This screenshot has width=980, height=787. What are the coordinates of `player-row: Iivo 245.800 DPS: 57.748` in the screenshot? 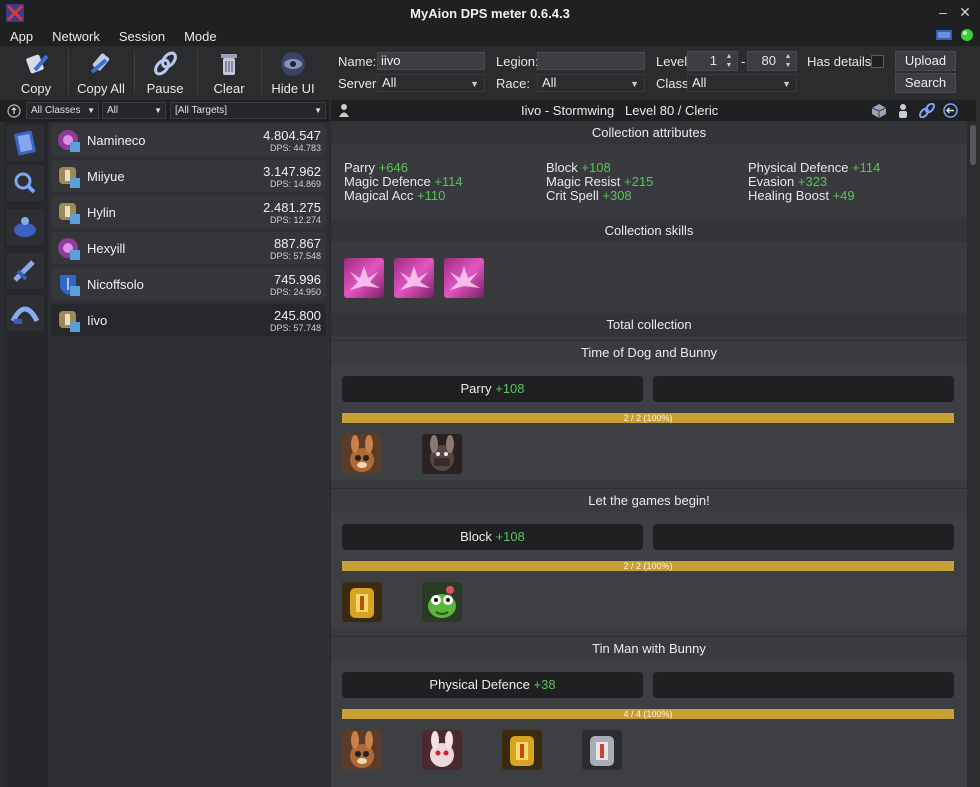 It's located at (188, 320).